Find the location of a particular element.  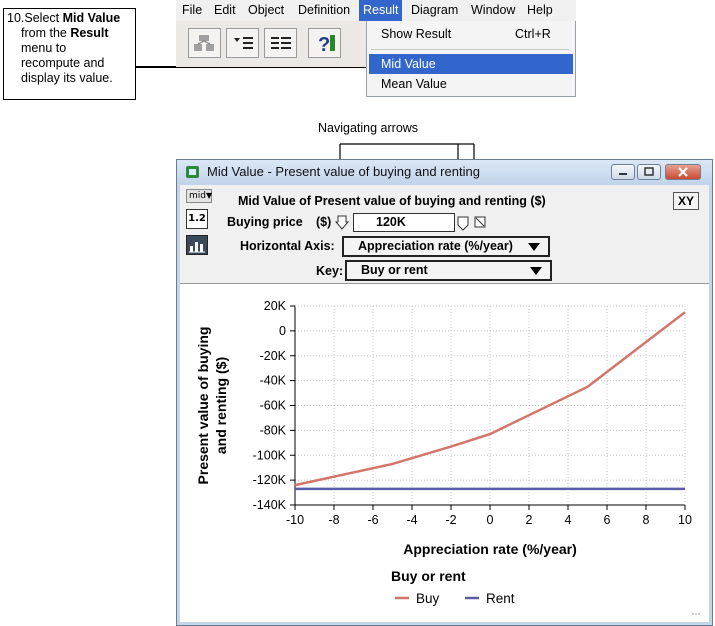

buying-price-unit: ($) is located at coordinates (324, 222).